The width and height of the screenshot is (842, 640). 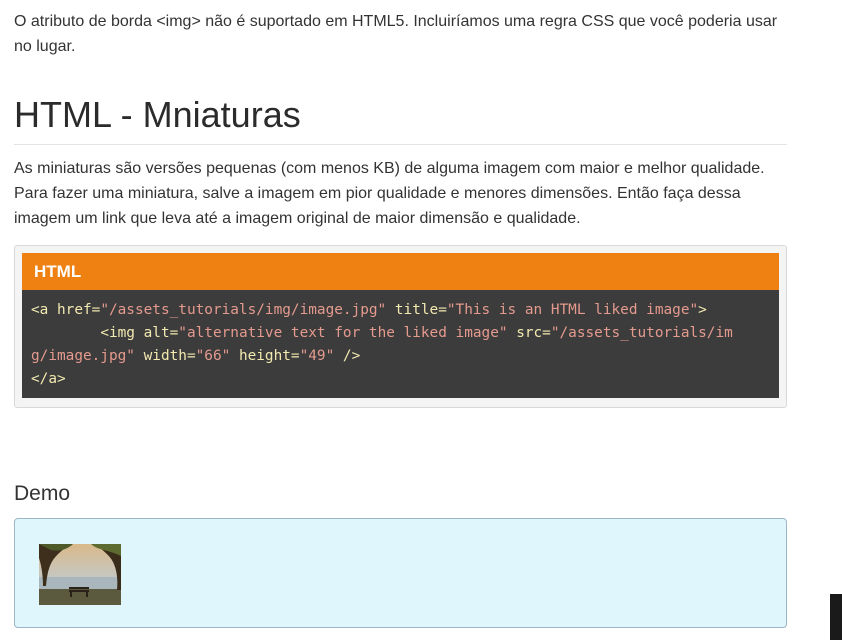 What do you see at coordinates (641, 333) in the screenshot?
I see `code-token: "/assets_tutorials/im` at bounding box center [641, 333].